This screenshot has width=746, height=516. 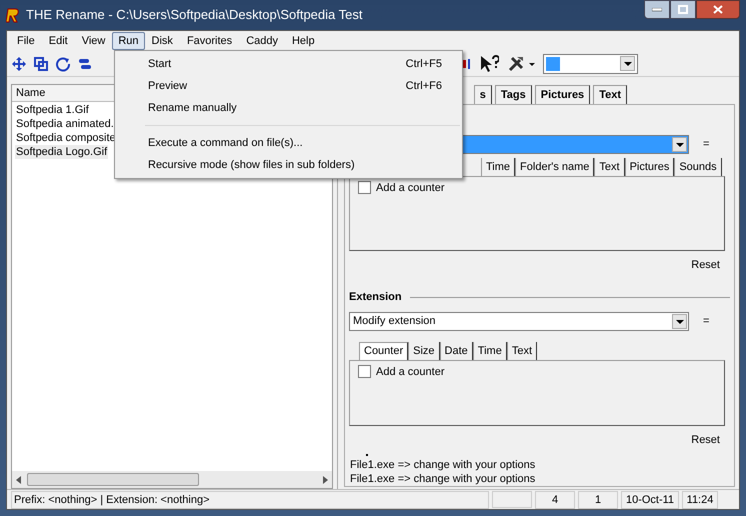 I want to click on menu-item: Edit, so click(x=58, y=41).